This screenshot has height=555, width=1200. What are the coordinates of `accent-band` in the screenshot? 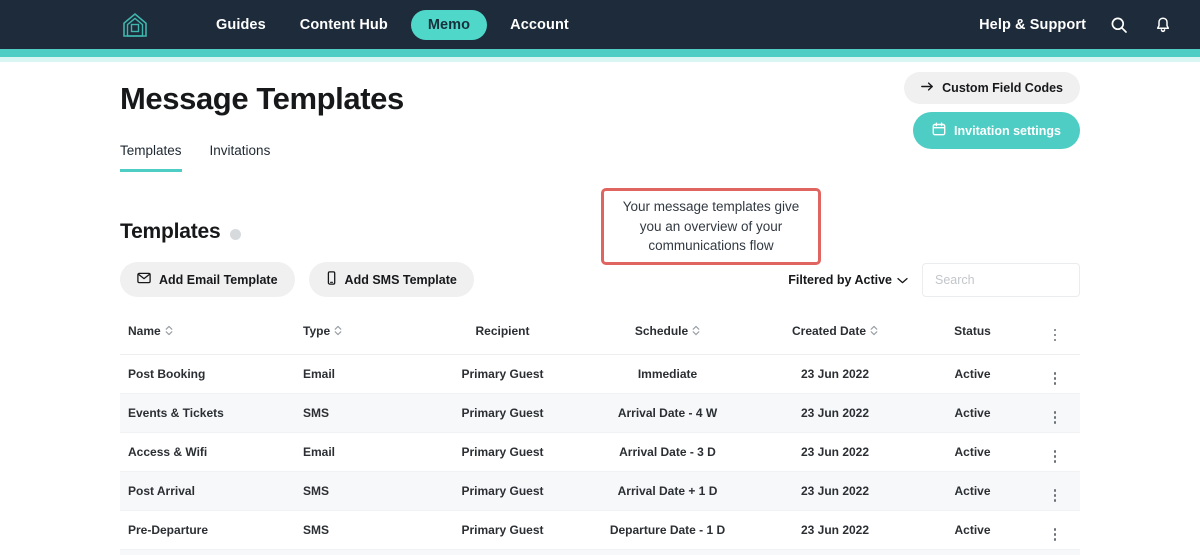 It's located at (600, 53).